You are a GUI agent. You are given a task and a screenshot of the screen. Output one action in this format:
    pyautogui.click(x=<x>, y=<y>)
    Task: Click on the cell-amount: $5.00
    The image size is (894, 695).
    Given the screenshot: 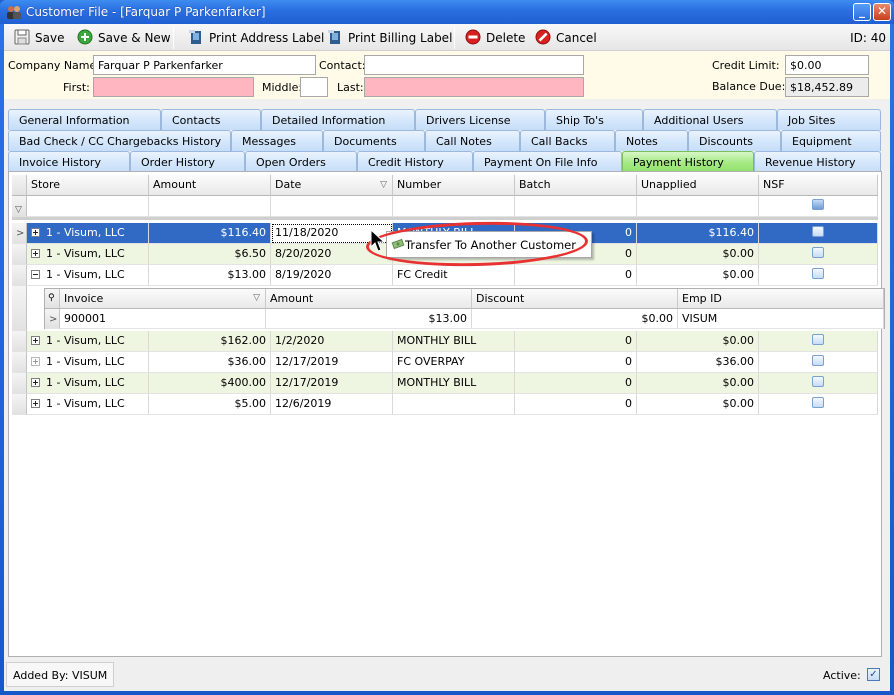 What is the action you would take?
    pyautogui.click(x=210, y=404)
    